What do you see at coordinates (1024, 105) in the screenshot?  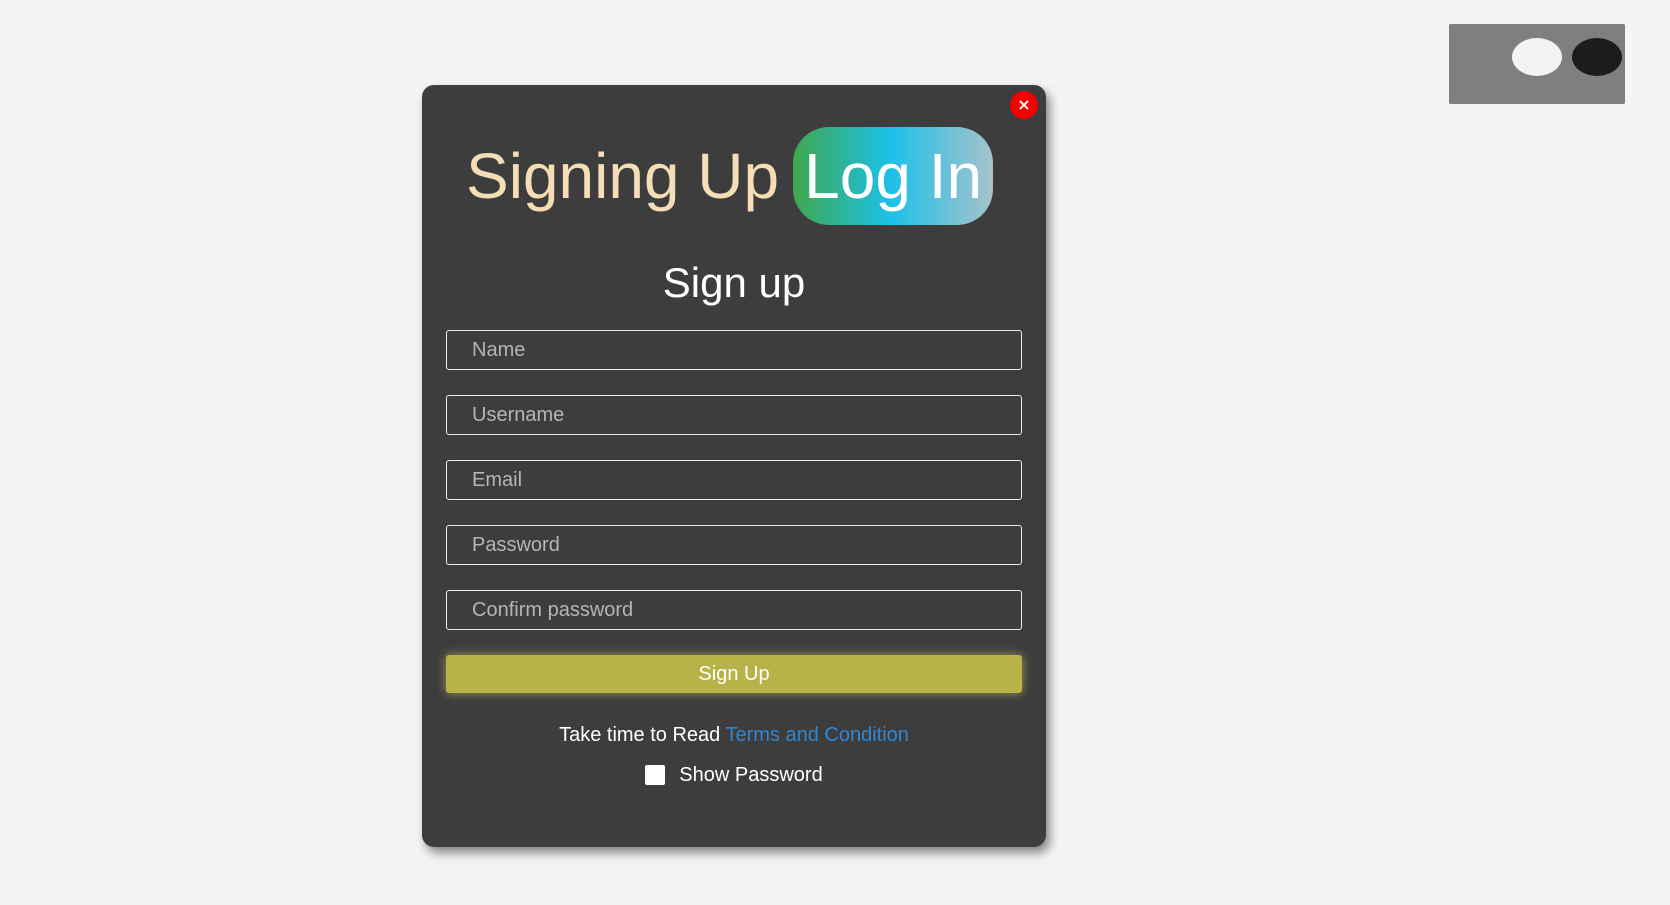 I see `close-icon: ×` at bounding box center [1024, 105].